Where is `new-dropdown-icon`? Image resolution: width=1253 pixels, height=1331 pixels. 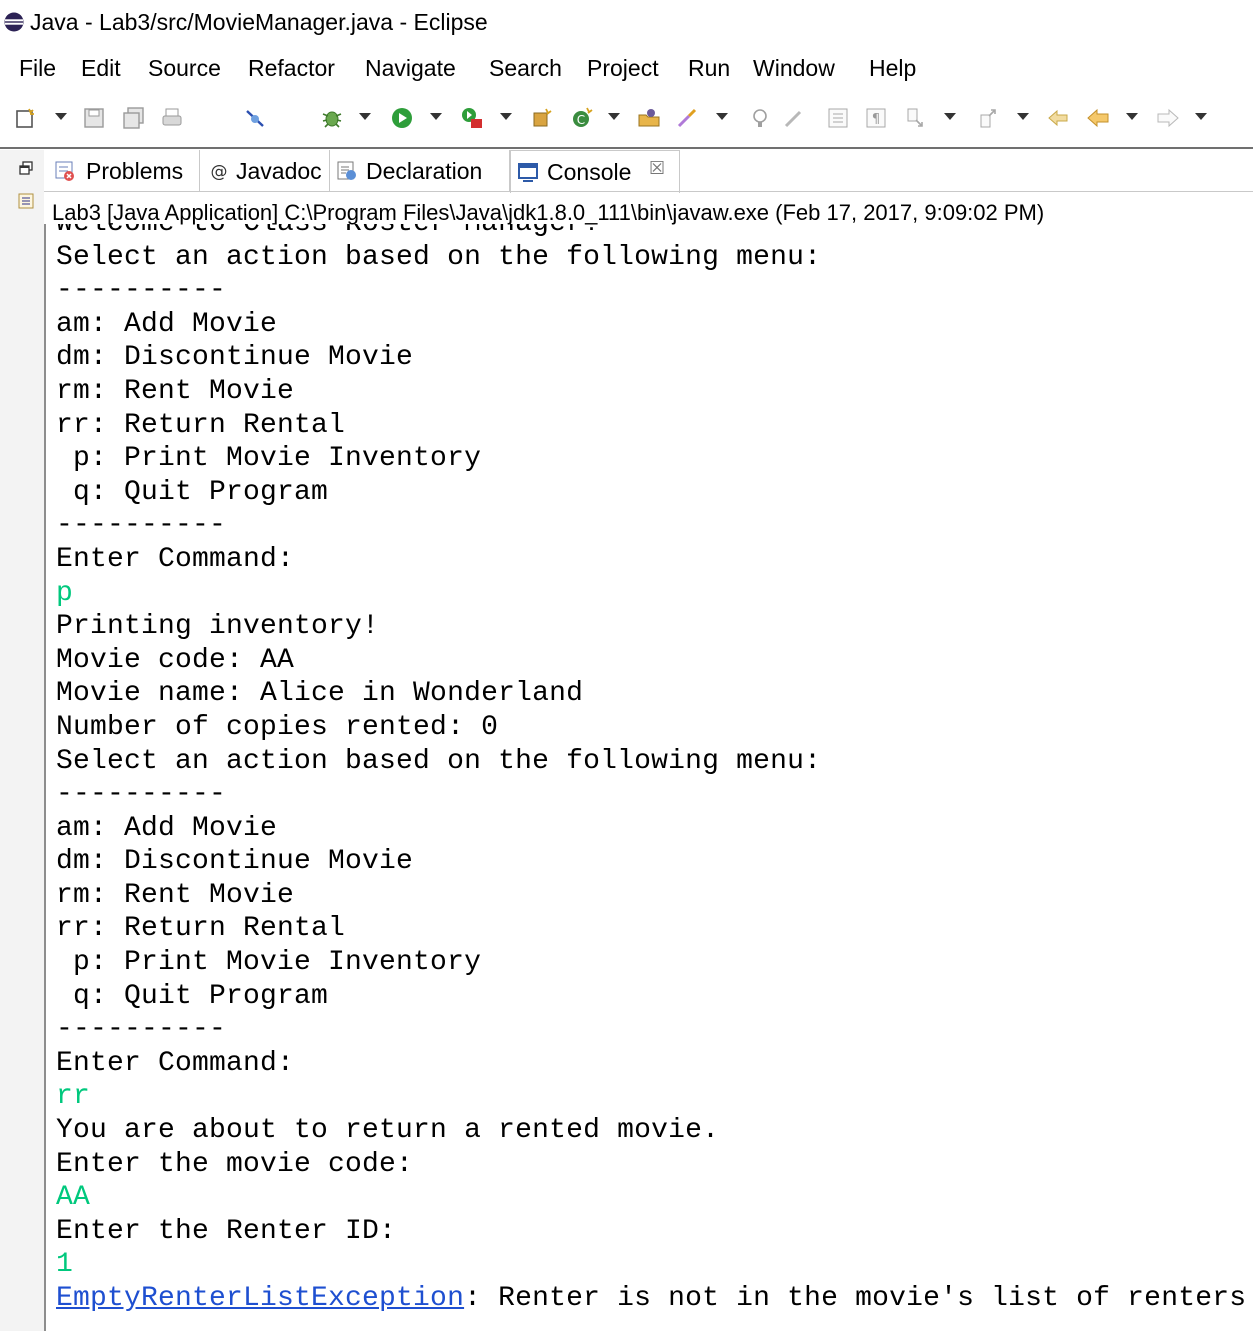 new-dropdown-icon is located at coordinates (61, 116).